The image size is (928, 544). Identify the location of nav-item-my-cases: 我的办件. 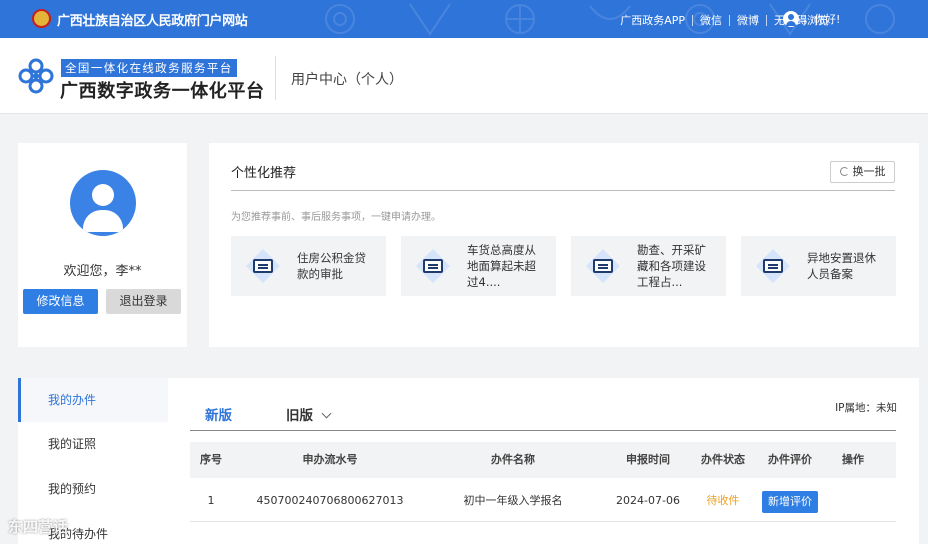
(93, 400).